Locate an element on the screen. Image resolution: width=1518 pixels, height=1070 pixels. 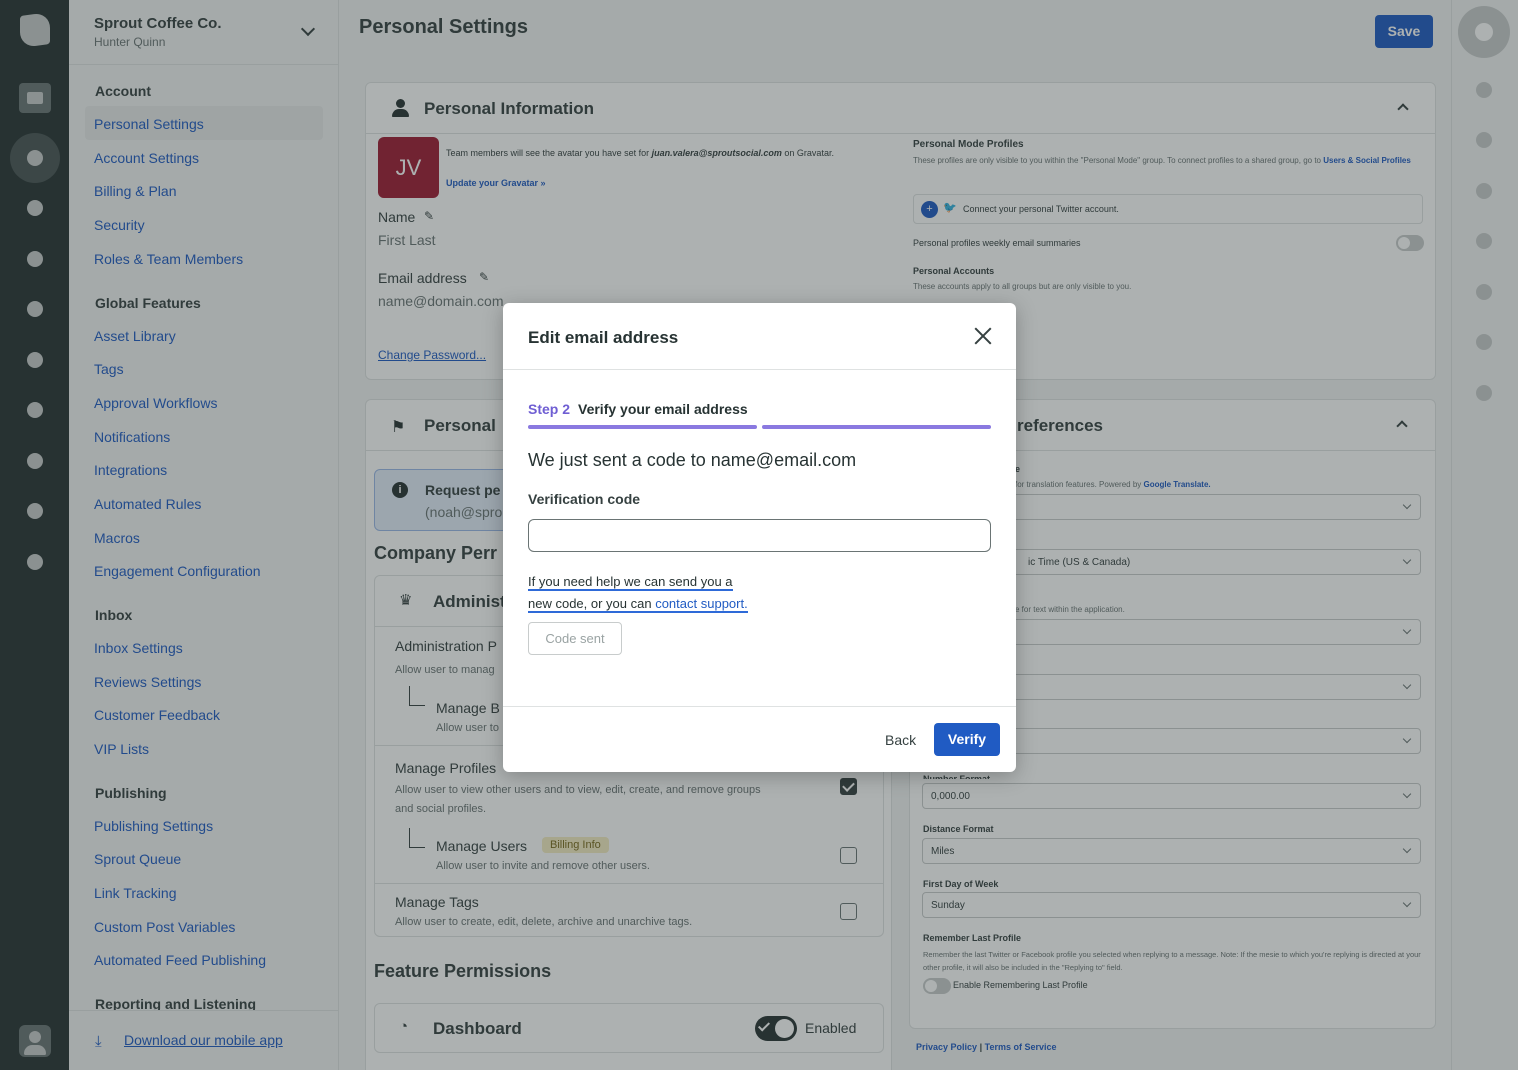
step-2-progress is located at coordinates (876, 427).